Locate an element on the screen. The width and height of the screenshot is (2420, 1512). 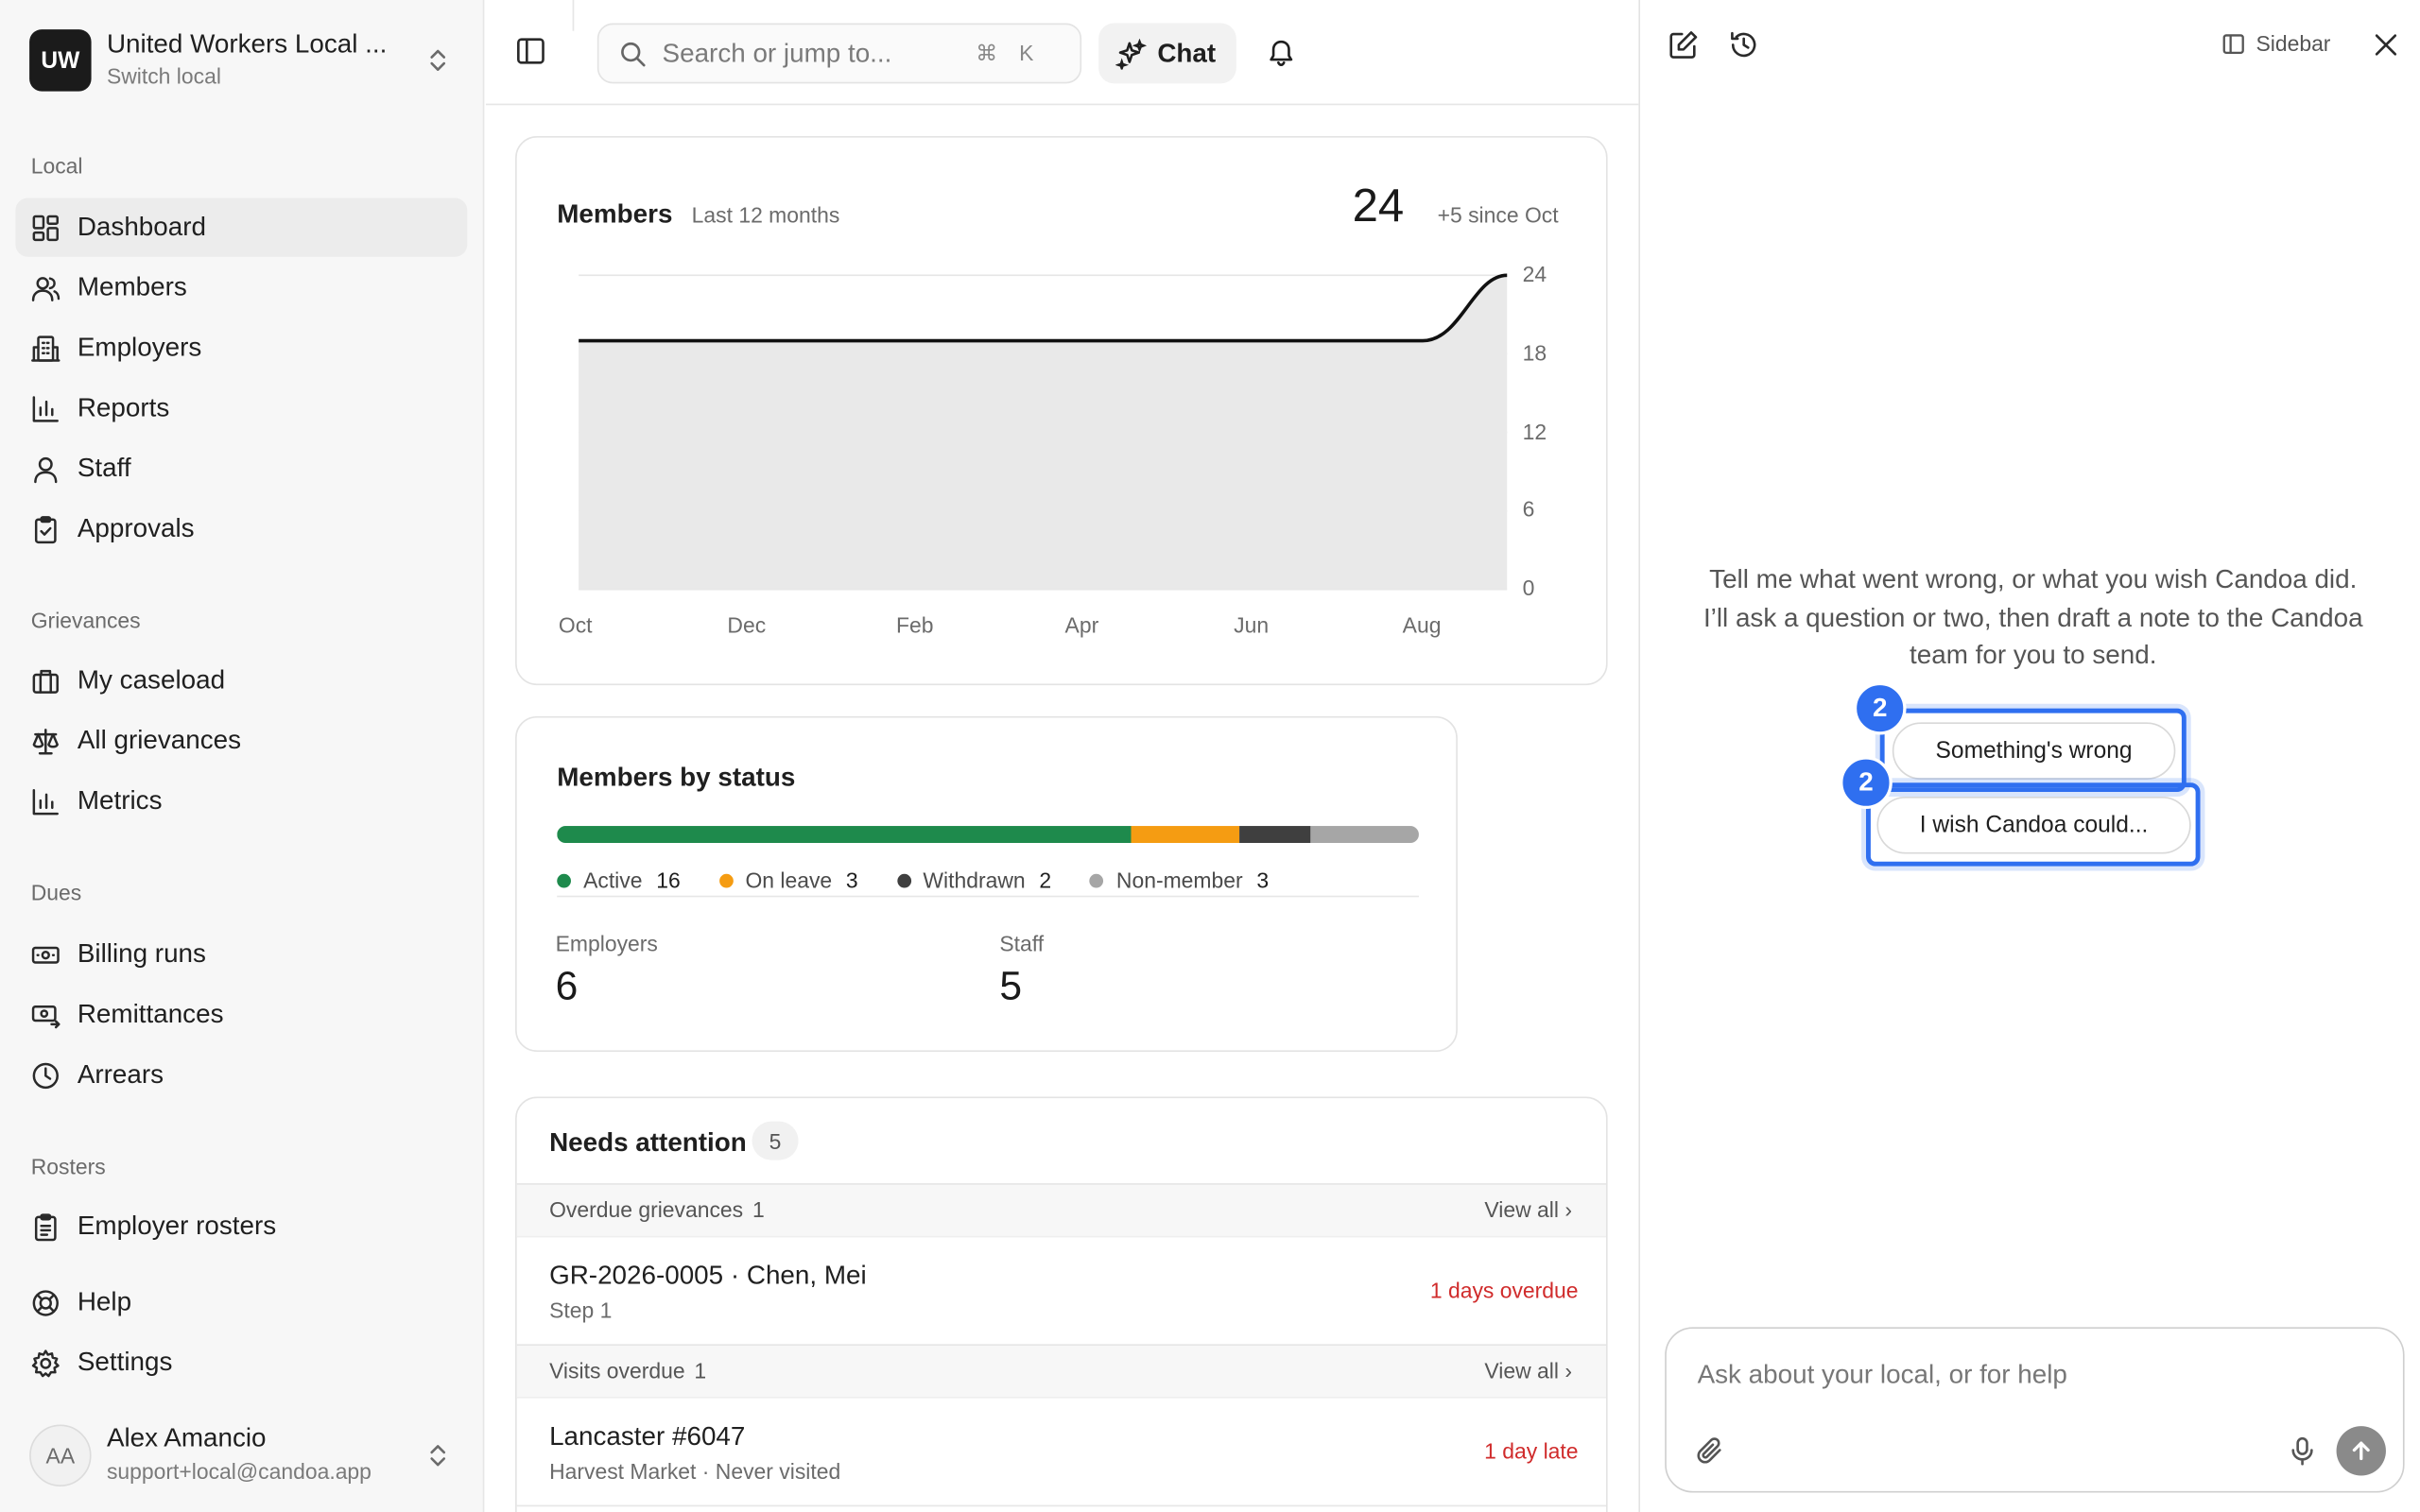
chat-label: Chat is located at coordinates (1187, 53).